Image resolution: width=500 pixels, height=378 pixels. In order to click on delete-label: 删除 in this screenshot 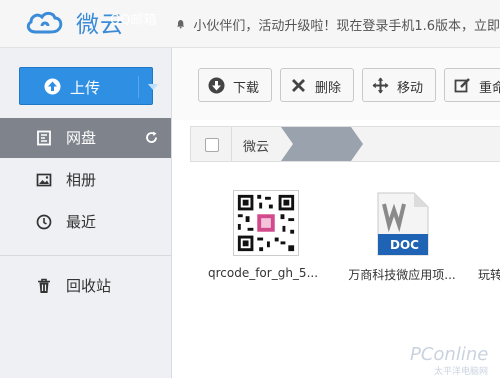, I will do `click(328, 88)`.